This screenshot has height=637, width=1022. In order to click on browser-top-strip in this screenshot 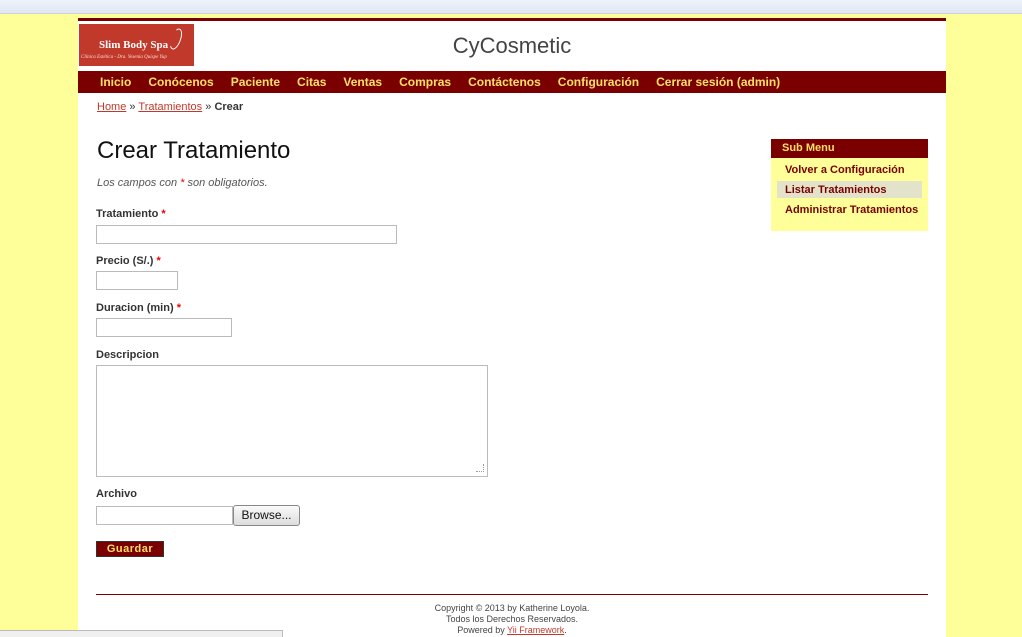, I will do `click(511, 7)`.